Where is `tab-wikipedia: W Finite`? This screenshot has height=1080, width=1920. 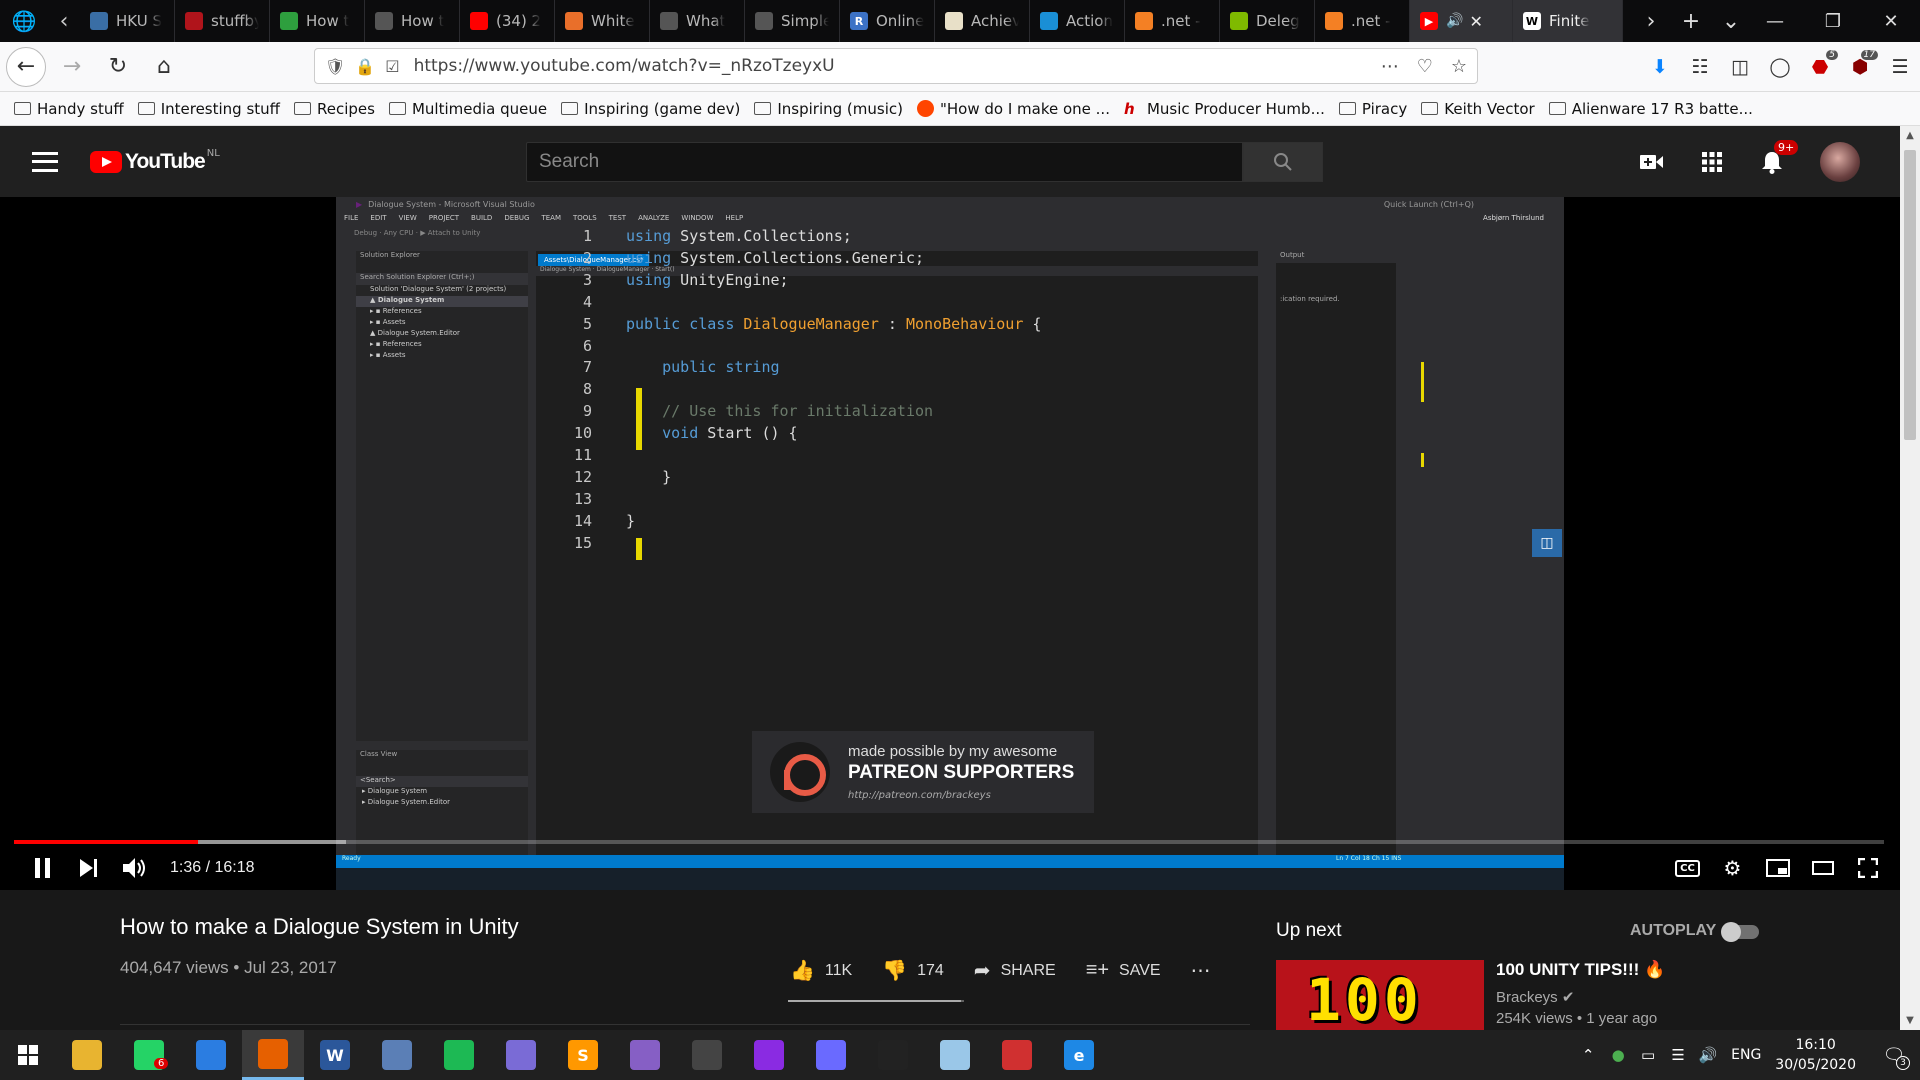 tab-wikipedia: W Finite is located at coordinates (1568, 21).